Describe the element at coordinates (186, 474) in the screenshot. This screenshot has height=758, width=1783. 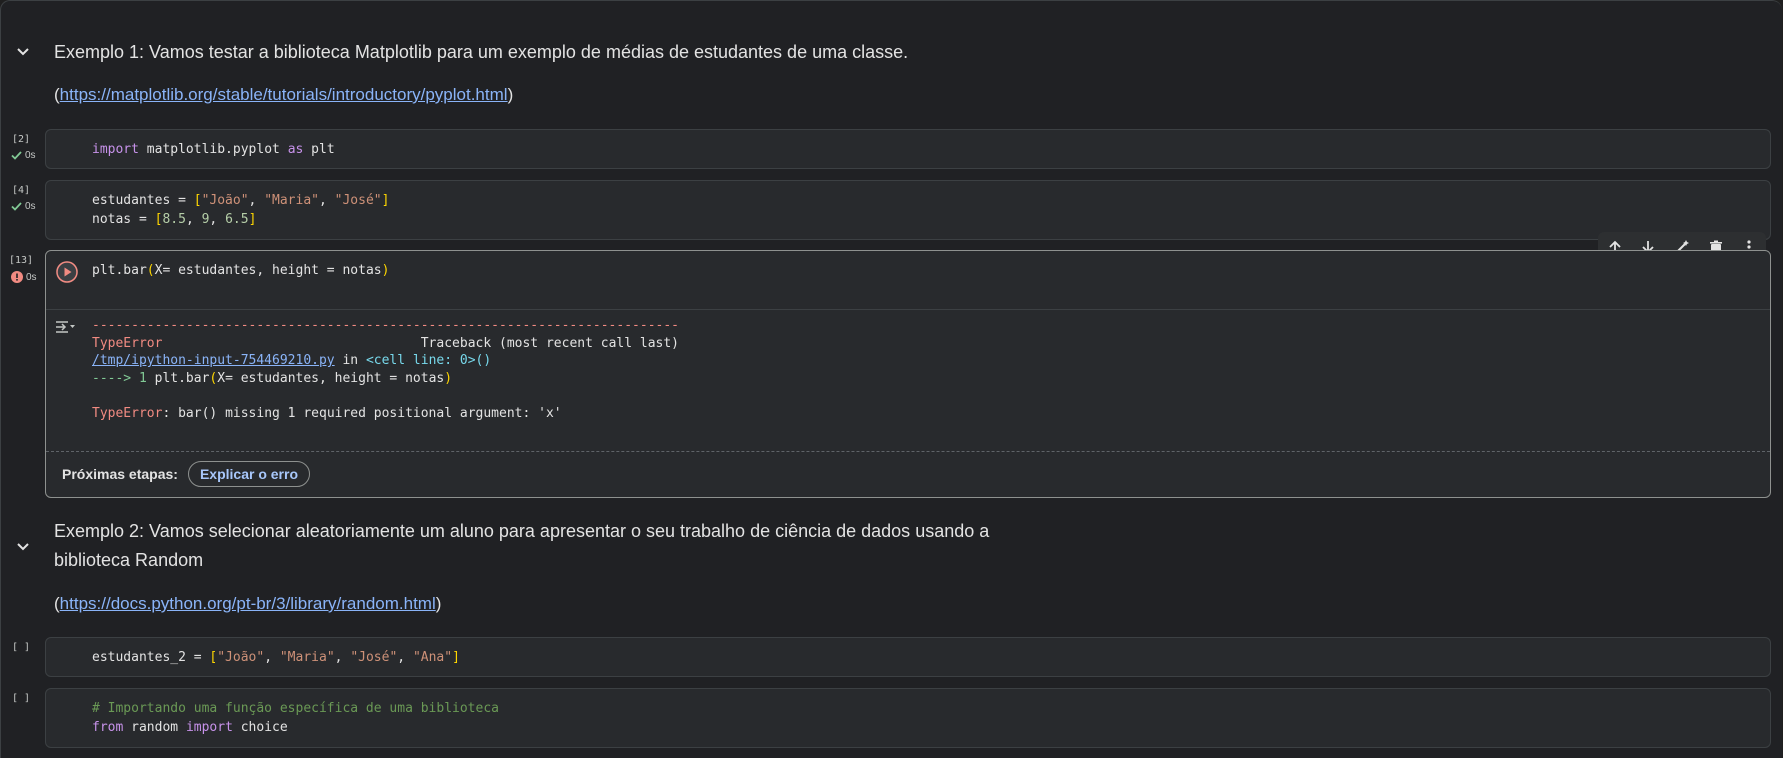
I see `next-steps: Próximas etapas: Explicar o erro` at that location.